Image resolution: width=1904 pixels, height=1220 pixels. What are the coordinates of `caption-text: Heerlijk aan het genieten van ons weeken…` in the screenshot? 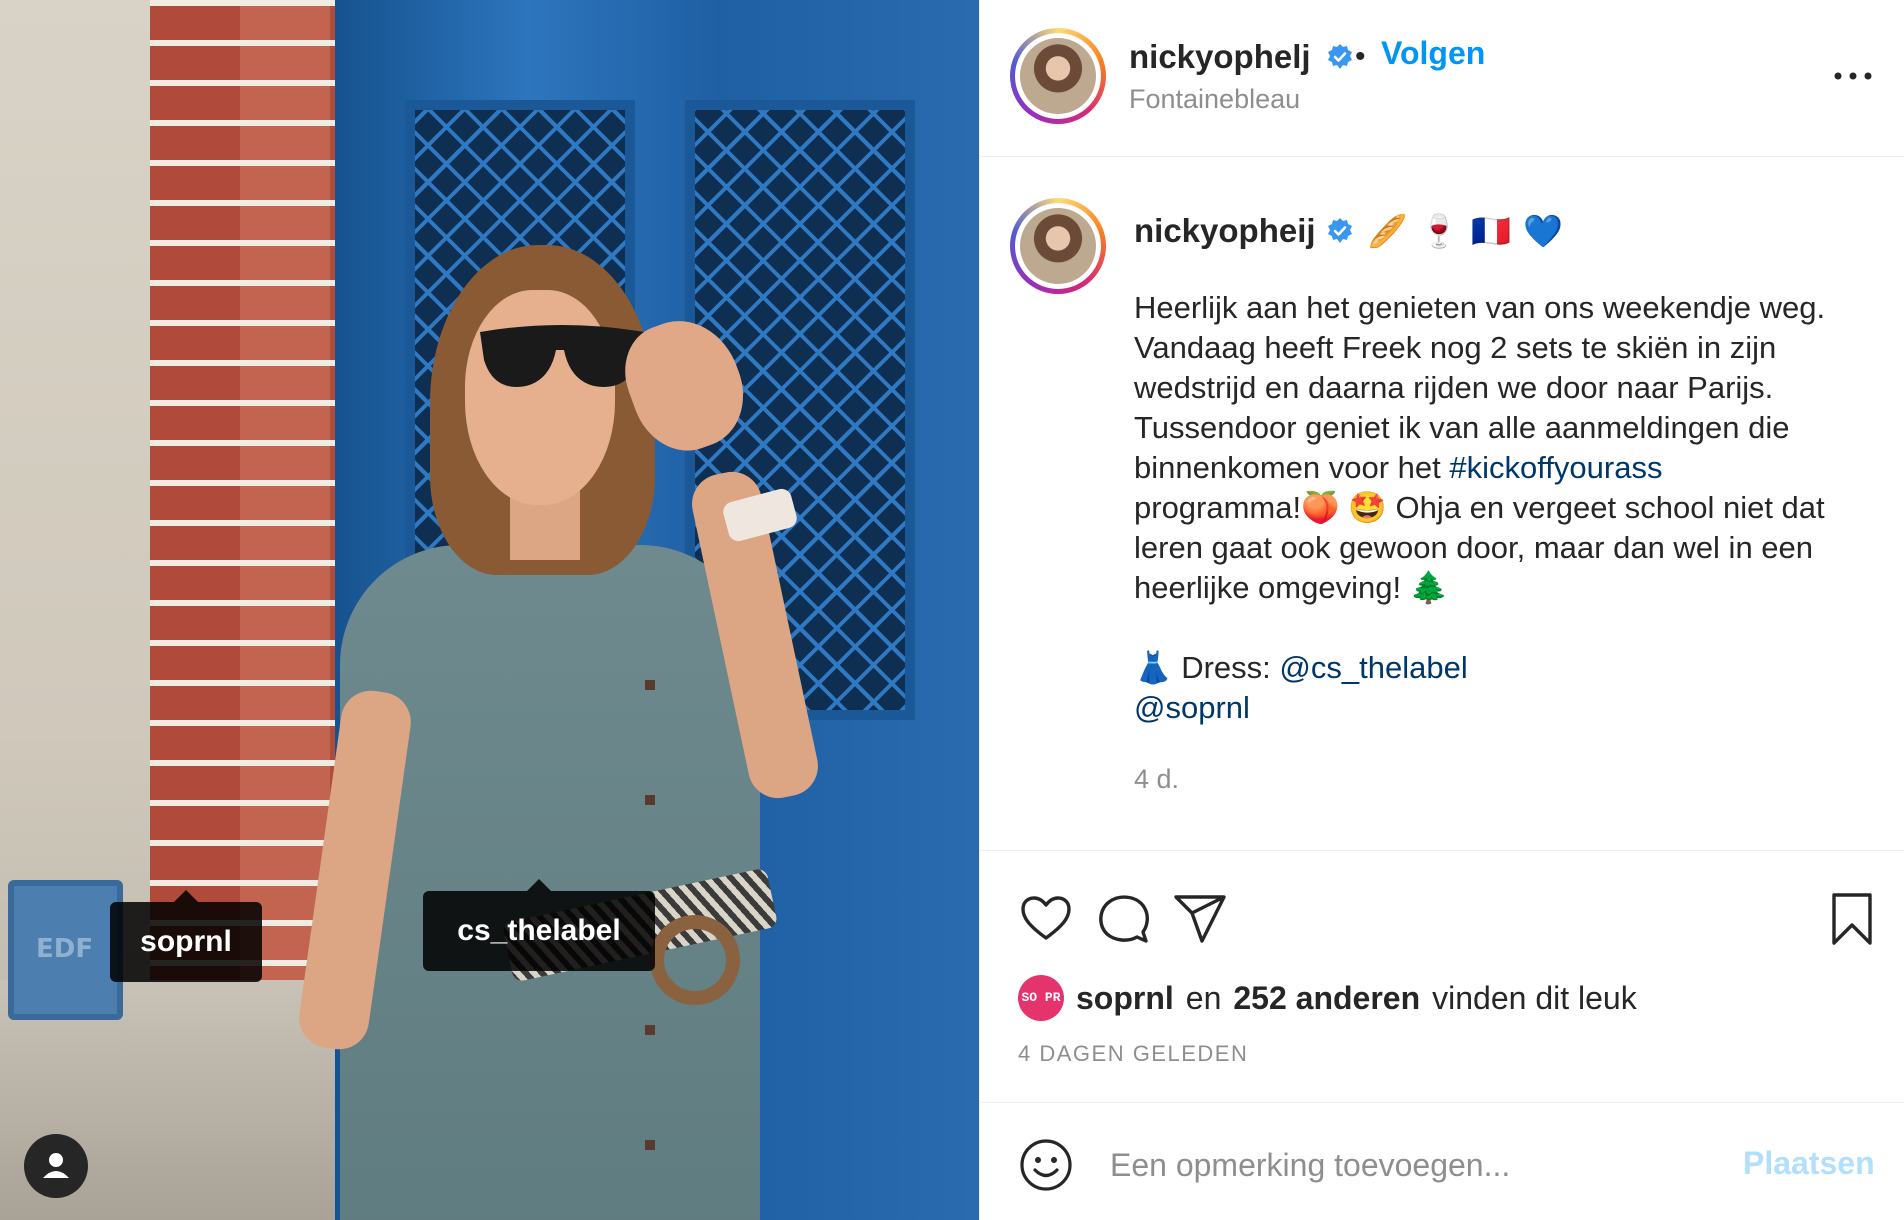 It's located at (1514, 508).